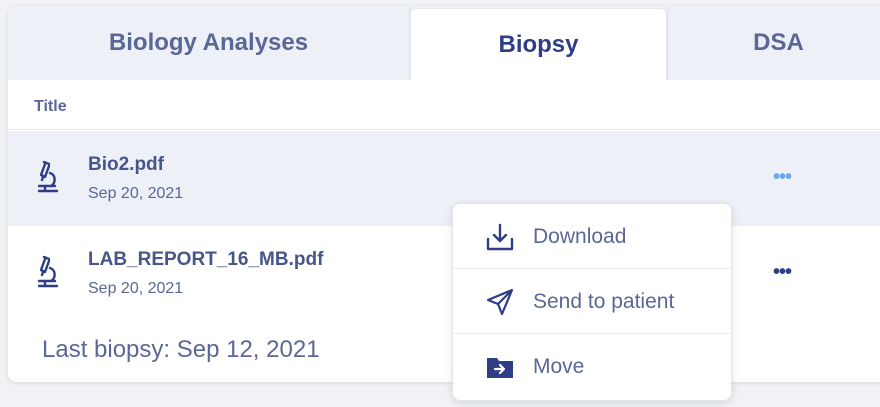 This screenshot has width=880, height=407. I want to click on folder-move-icon, so click(500, 368).